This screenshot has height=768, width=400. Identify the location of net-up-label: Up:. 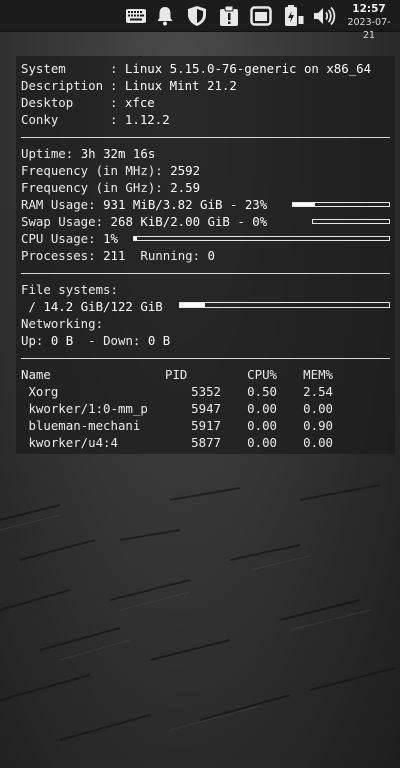
(32, 340).